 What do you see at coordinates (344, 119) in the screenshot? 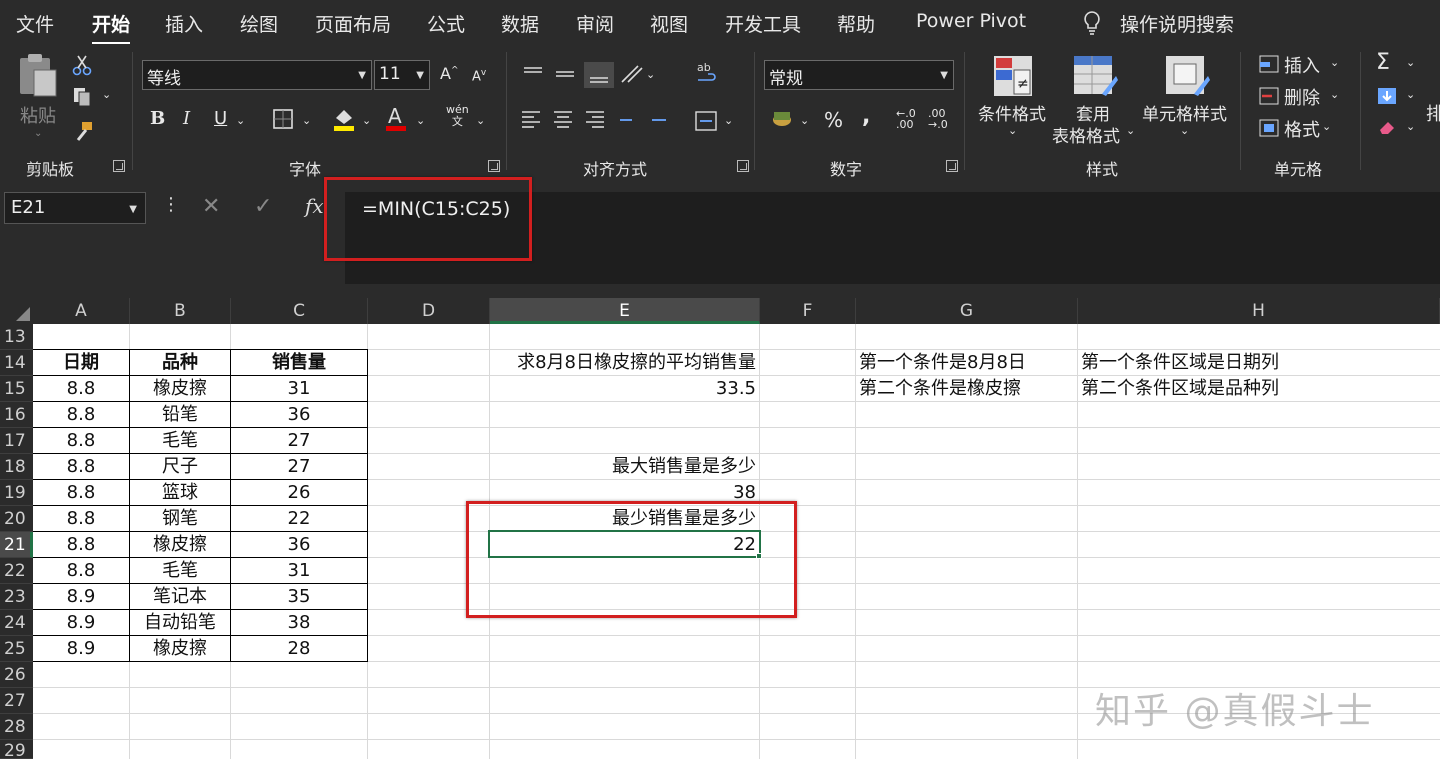
I see `fill-color-icon` at bounding box center [344, 119].